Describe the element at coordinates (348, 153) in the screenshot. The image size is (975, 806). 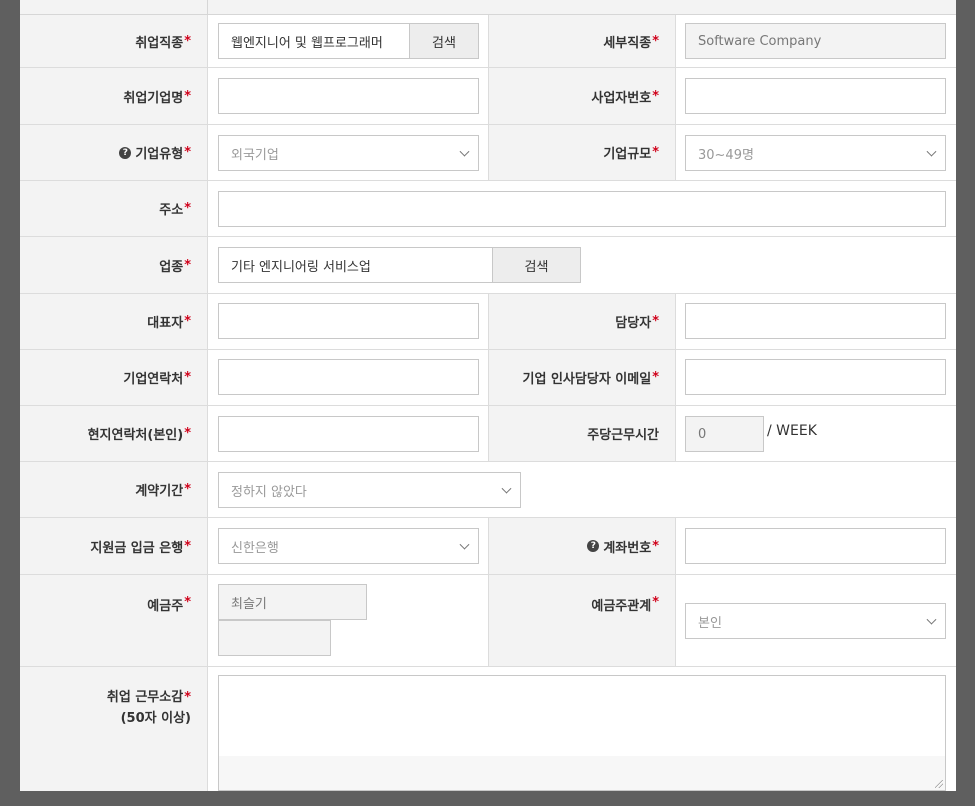
I see `company-type-select: 외국기업` at that location.